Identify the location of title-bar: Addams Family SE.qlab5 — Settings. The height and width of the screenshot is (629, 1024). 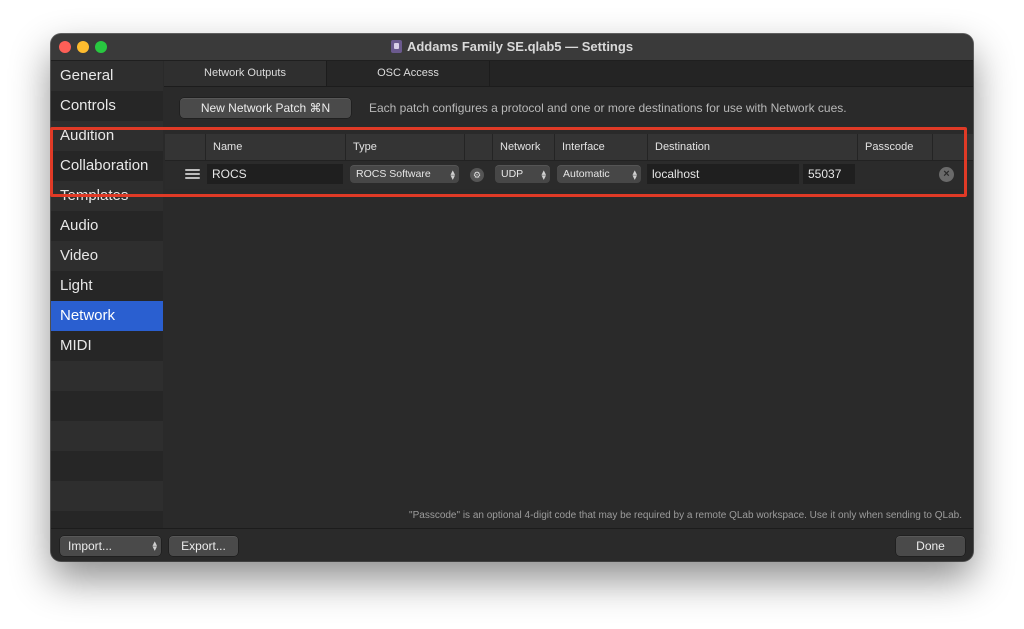
(512, 47).